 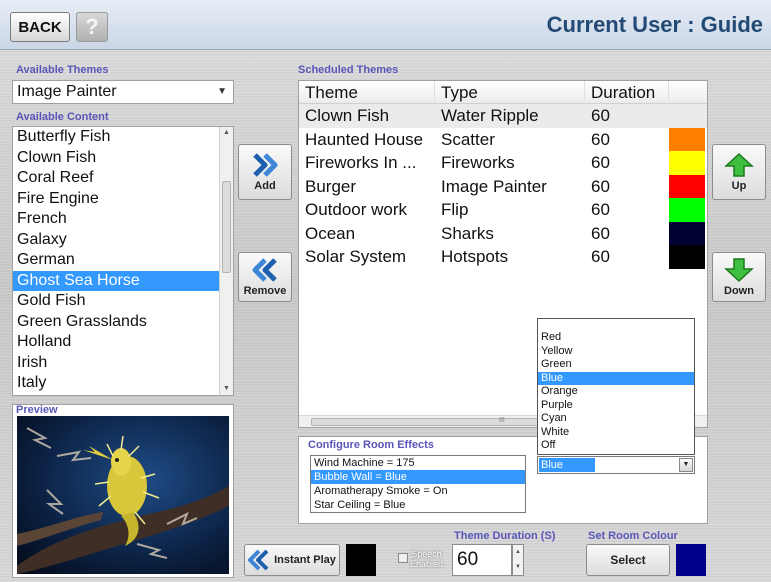 I want to click on preview-image, so click(x=123, y=495).